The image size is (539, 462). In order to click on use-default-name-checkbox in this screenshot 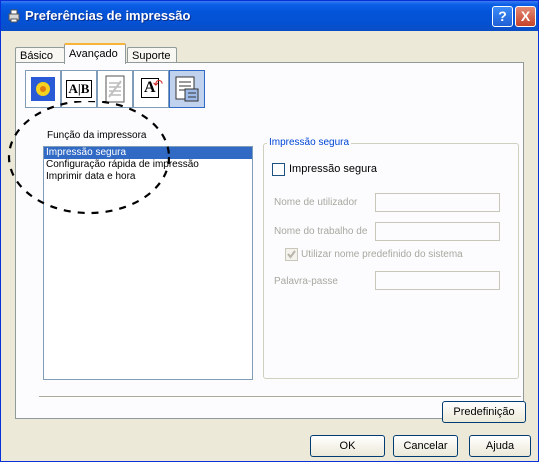, I will do `click(291, 254)`.